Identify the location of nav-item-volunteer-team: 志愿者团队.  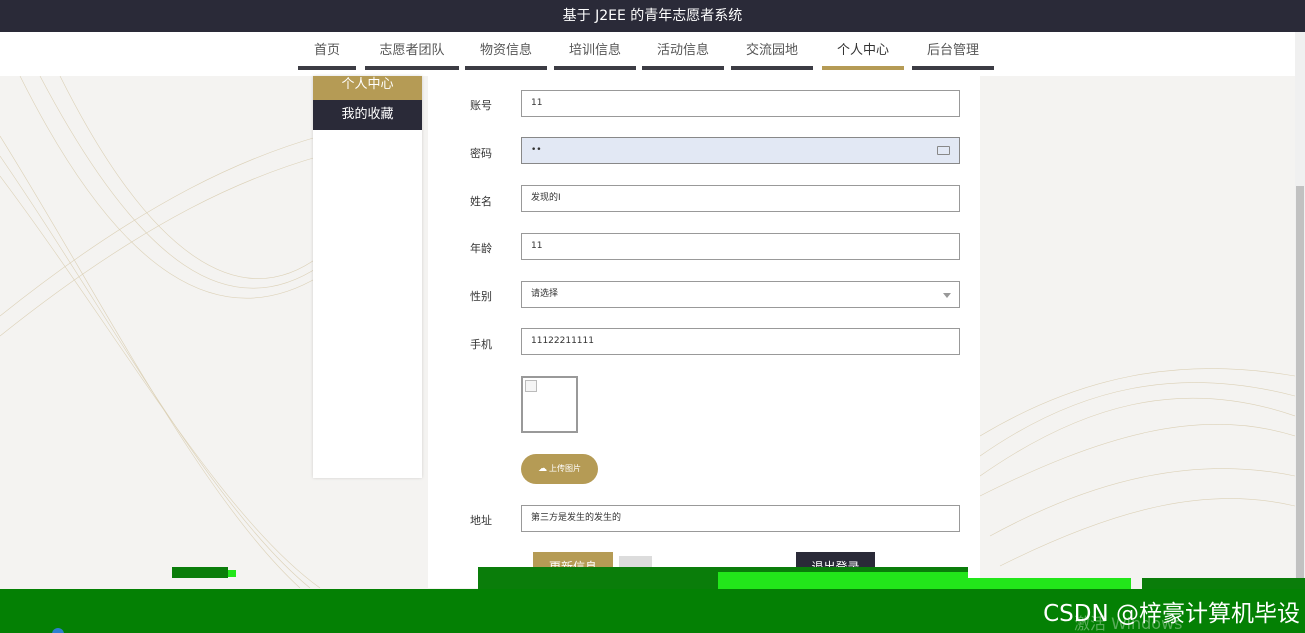
(412, 57).